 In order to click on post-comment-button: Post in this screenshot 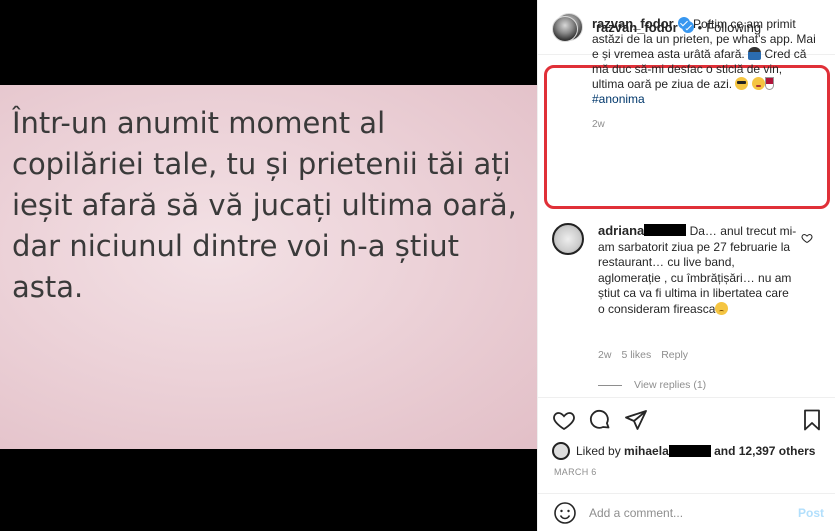, I will do `click(811, 513)`.